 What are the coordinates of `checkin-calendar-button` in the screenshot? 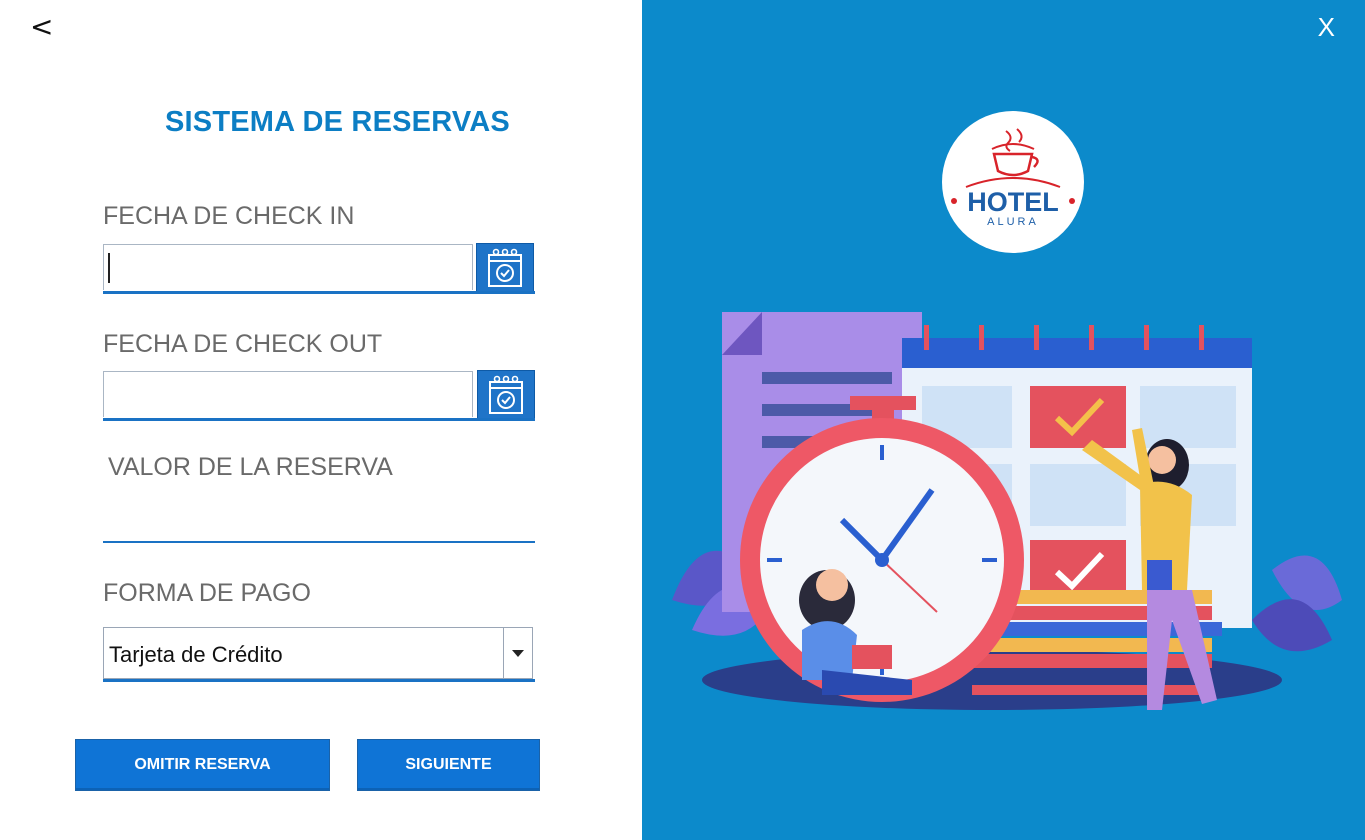 It's located at (505, 268).